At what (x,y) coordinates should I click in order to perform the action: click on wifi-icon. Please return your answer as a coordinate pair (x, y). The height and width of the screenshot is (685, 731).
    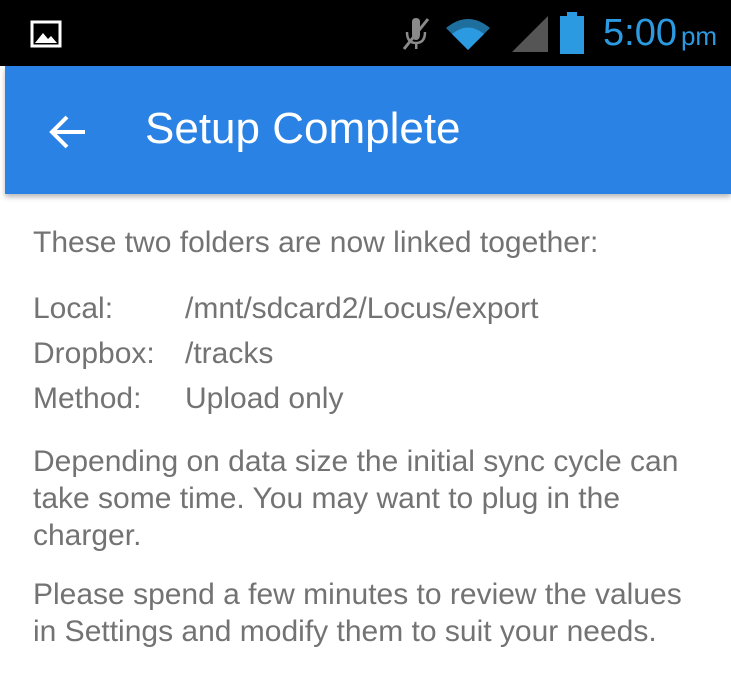
    Looking at the image, I should click on (468, 34).